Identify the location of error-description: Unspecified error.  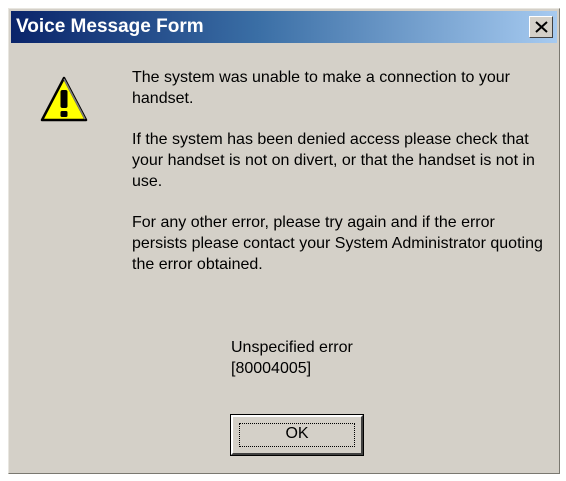
(292, 347).